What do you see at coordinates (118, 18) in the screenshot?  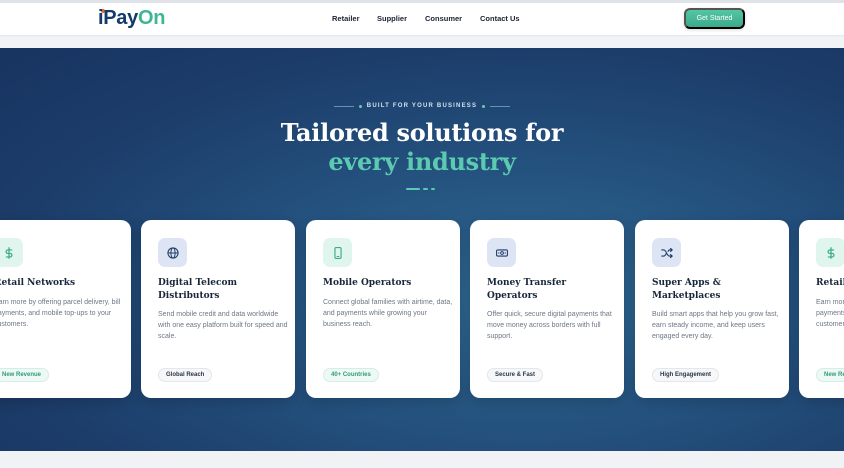 I see `logo-text-ipay: iPay` at bounding box center [118, 18].